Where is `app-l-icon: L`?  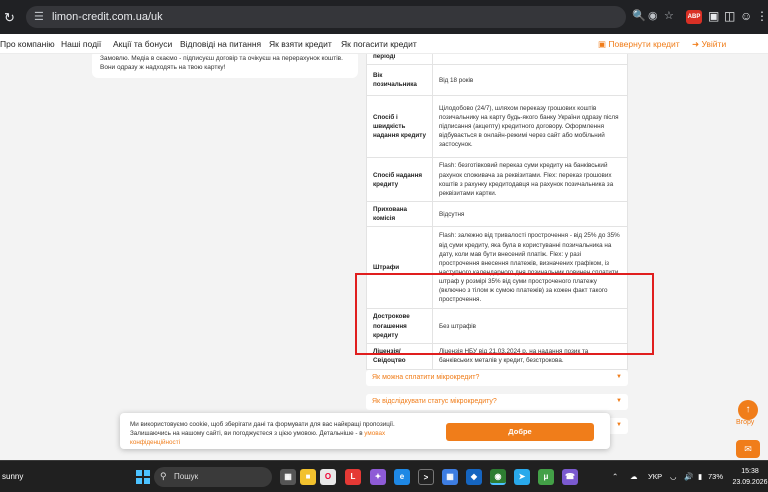 app-l-icon: L is located at coordinates (353, 477).